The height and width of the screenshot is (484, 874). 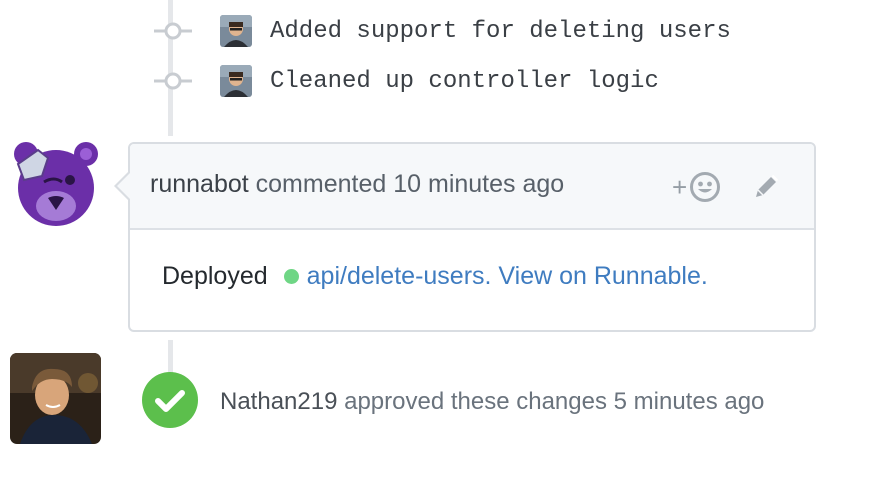 What do you see at coordinates (321, 184) in the screenshot?
I see `comment-action: commented` at bounding box center [321, 184].